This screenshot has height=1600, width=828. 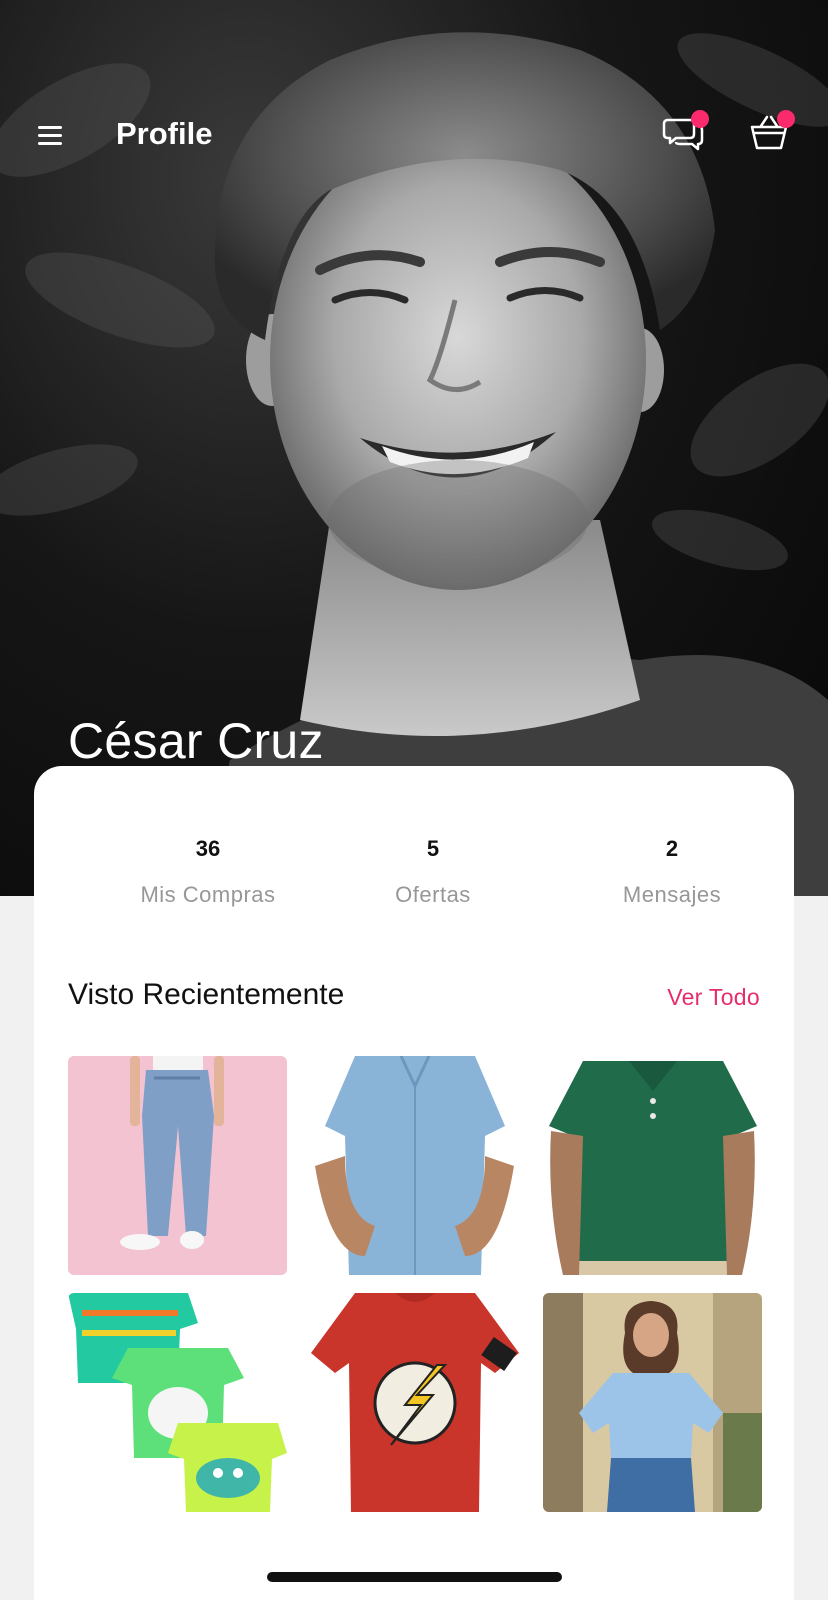 I want to click on chat-notification-badge, so click(x=700, y=119).